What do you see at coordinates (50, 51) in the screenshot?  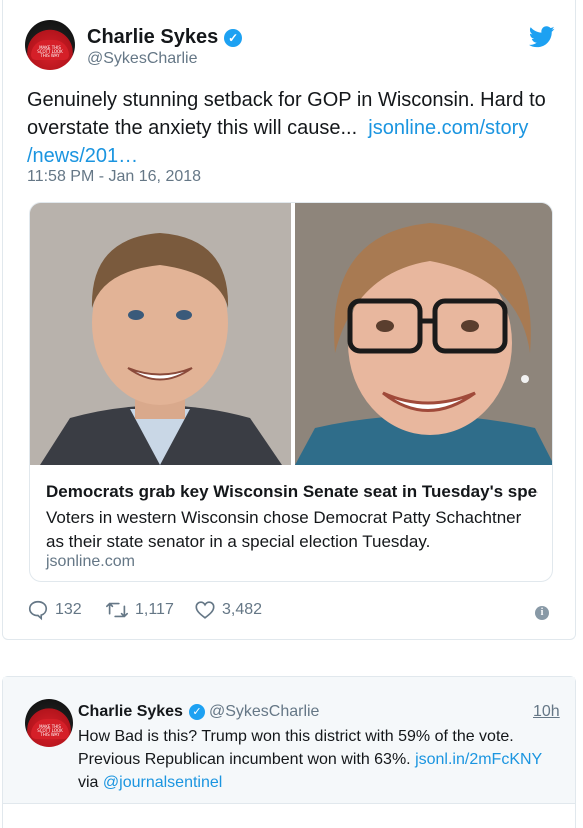 I see `avatar-hat-text: MAKE THIS SCOTT LOOK THIS WAY` at bounding box center [50, 51].